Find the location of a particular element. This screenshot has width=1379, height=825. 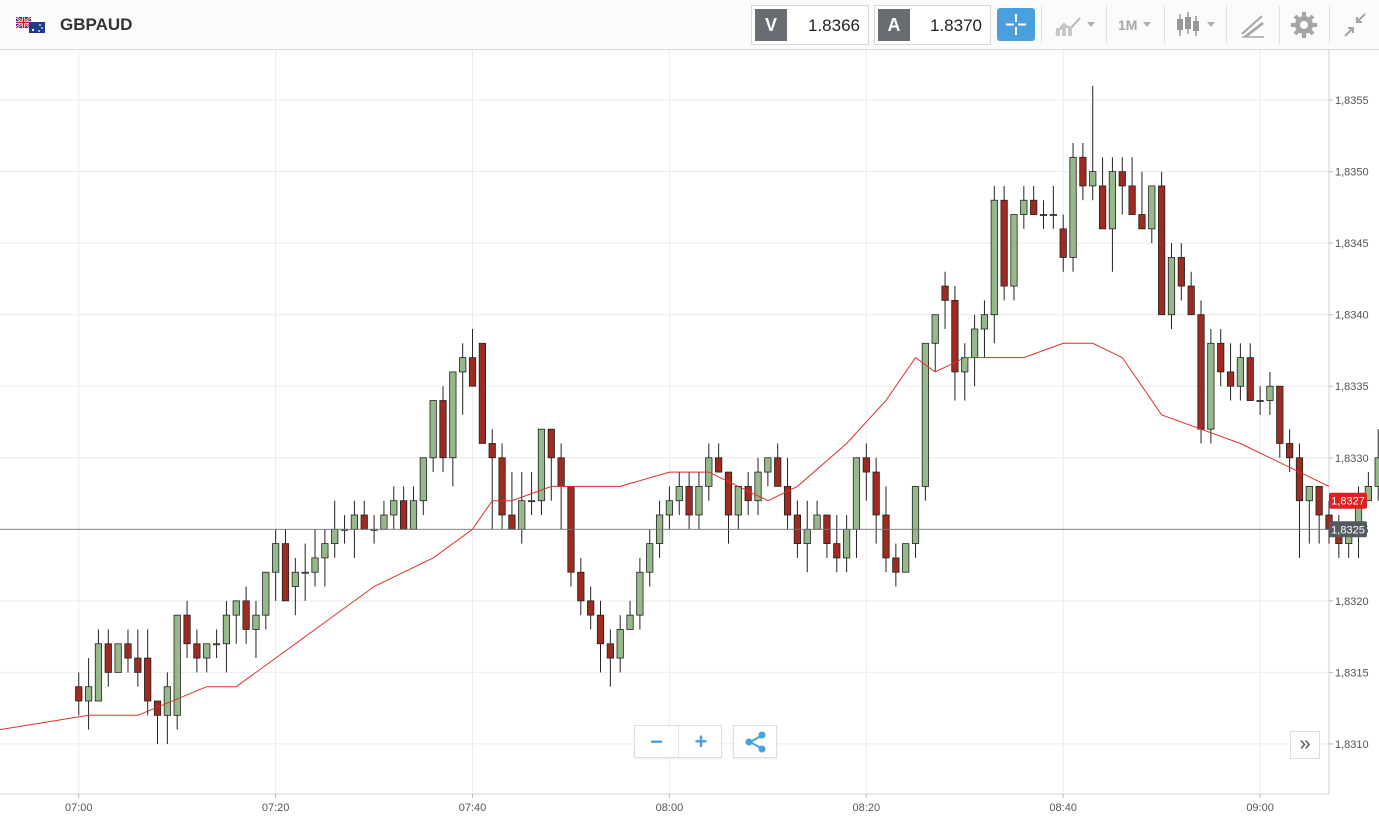

zoom-out-button: − is located at coordinates (657, 741).